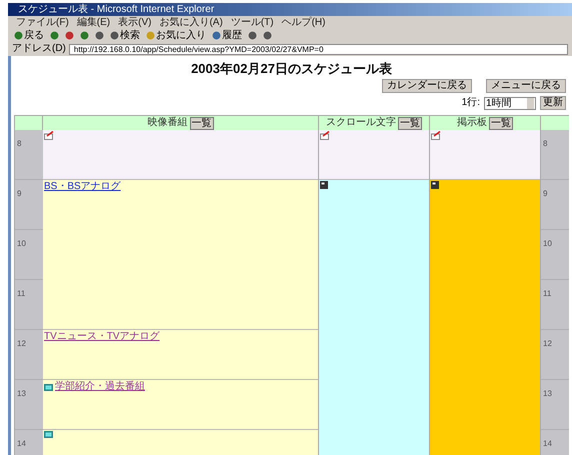 The image size is (572, 455). What do you see at coordinates (168, 123) in the screenshot?
I see `column-title: 映像番組` at bounding box center [168, 123].